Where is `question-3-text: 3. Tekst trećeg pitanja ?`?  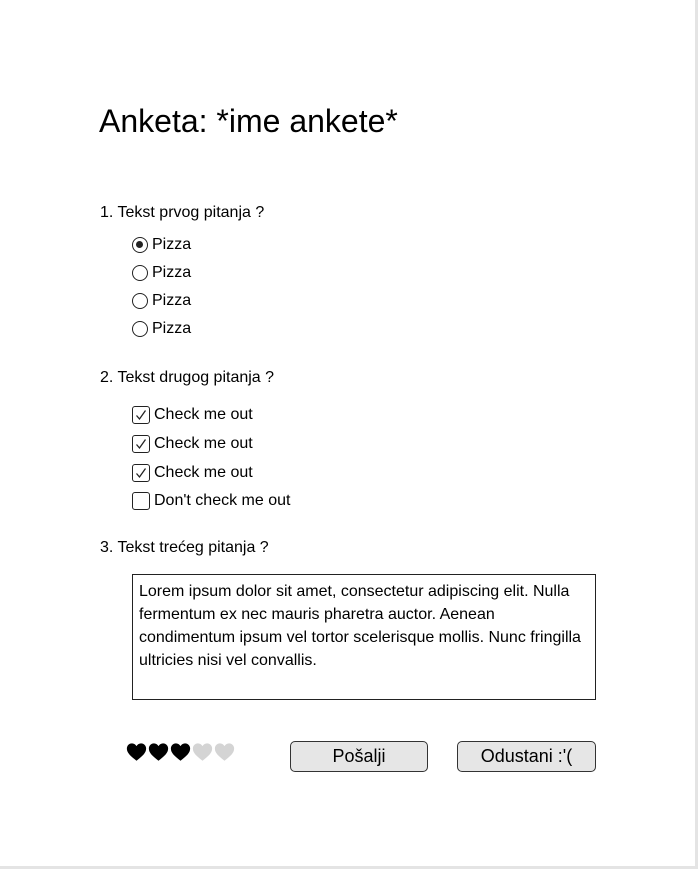
question-3-text: 3. Tekst trećeg pitanja ? is located at coordinates (184, 547).